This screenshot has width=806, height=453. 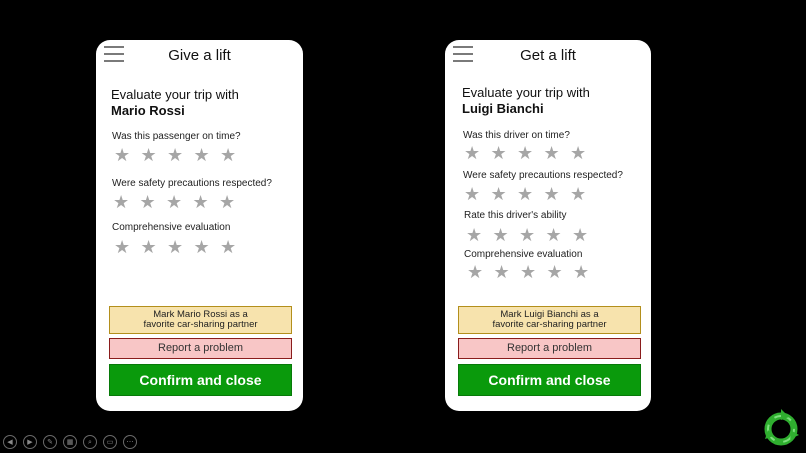 I want to click on evaluate-heading: Evaluate your trip with Mario Rossi, so click(x=175, y=103).